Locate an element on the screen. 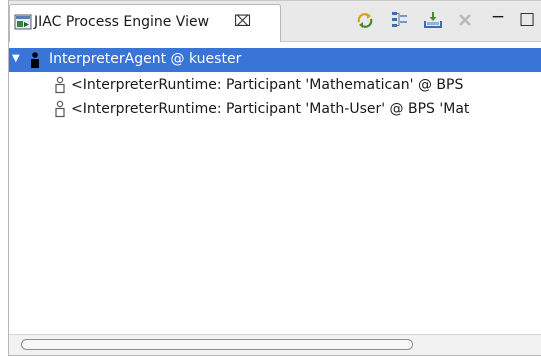 Image resolution: width=541 pixels, height=356 pixels. tab-jiac-process-engine-view: JIAC Process Engine View ⌧ is located at coordinates (145, 23).